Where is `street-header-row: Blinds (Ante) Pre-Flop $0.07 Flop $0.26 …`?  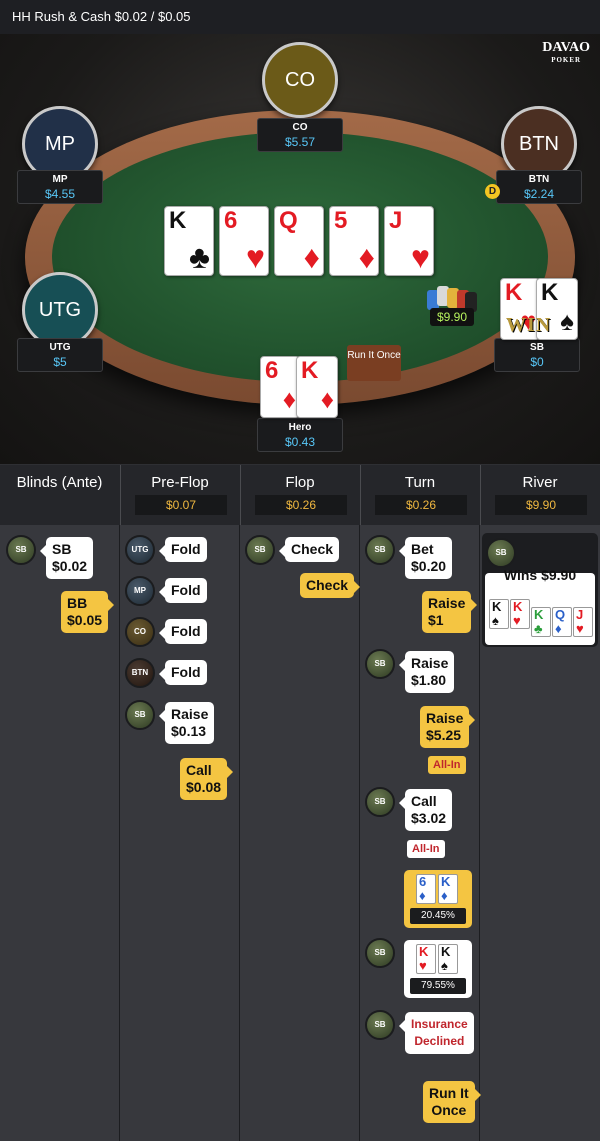
street-header-row: Blinds (Ante) Pre-Flop $0.07 Flop $0.26 … is located at coordinates (300, 495).